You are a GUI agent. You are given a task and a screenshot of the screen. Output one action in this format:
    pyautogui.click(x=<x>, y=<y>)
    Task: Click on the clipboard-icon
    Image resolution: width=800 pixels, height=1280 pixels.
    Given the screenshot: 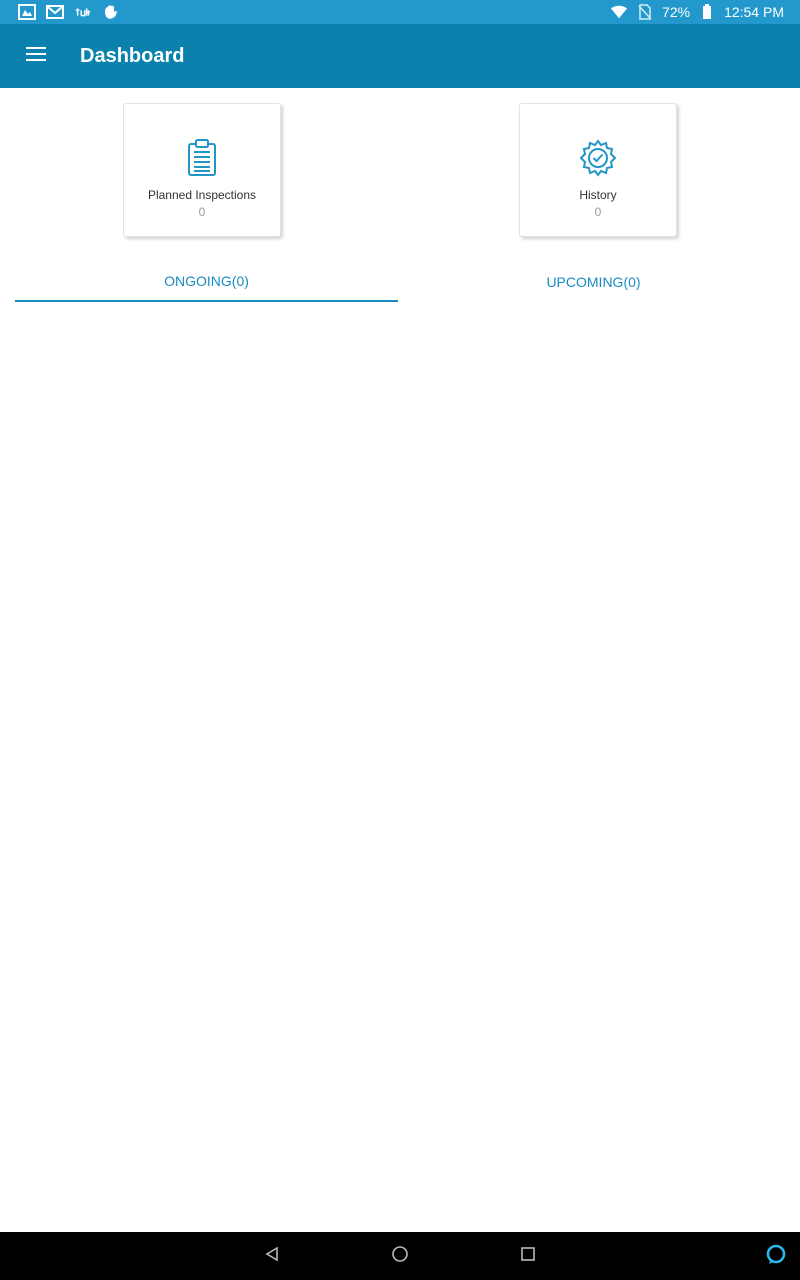 What is the action you would take?
    pyautogui.click(x=202, y=158)
    